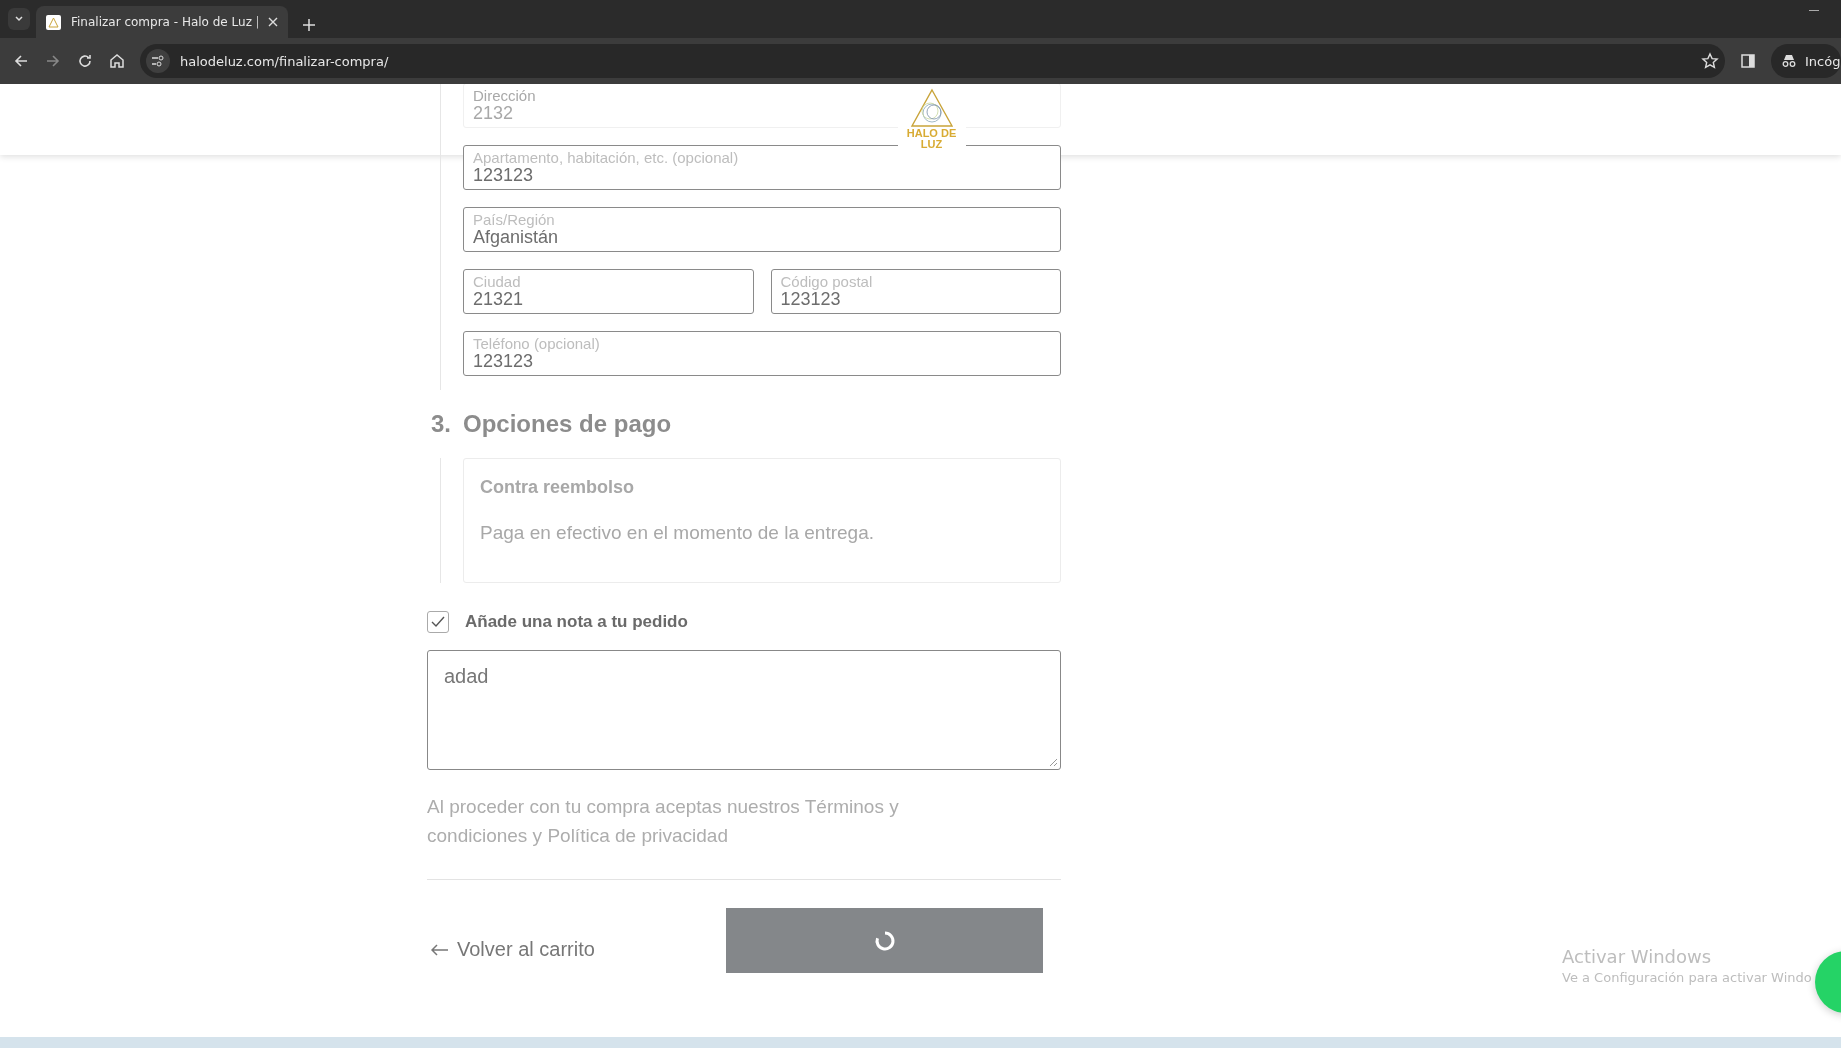 This screenshot has height=1048, width=1841. What do you see at coordinates (441, 424) in the screenshot?
I see `step-number: 3.` at bounding box center [441, 424].